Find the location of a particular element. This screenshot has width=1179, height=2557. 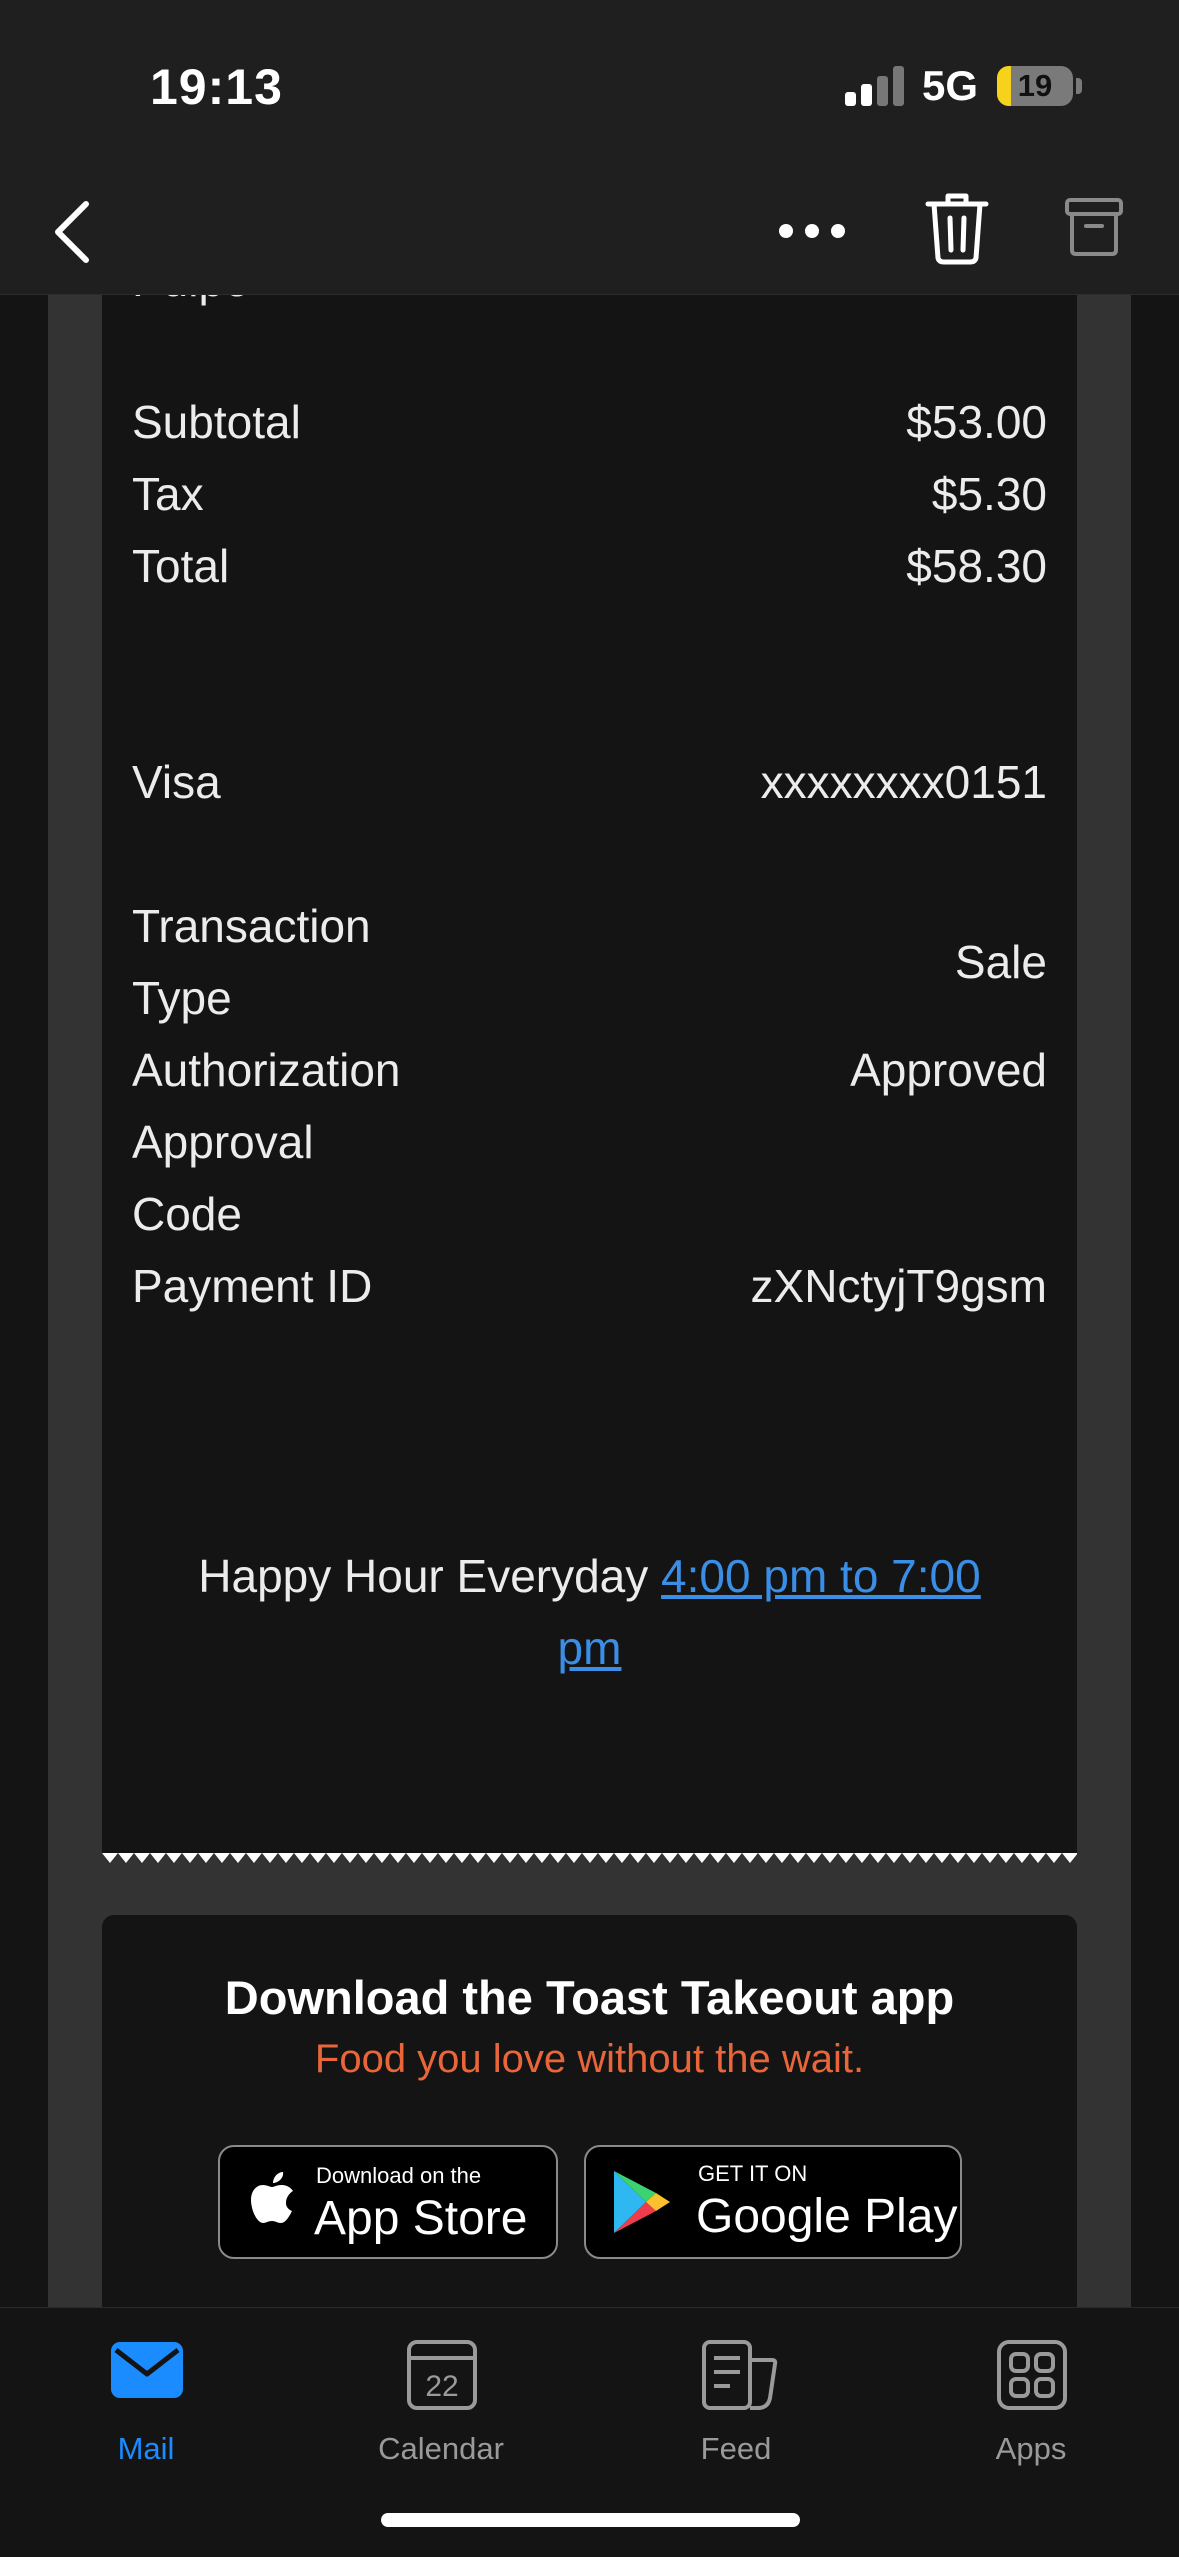

google-play-big-text: Google Play is located at coordinates (827, 2216).